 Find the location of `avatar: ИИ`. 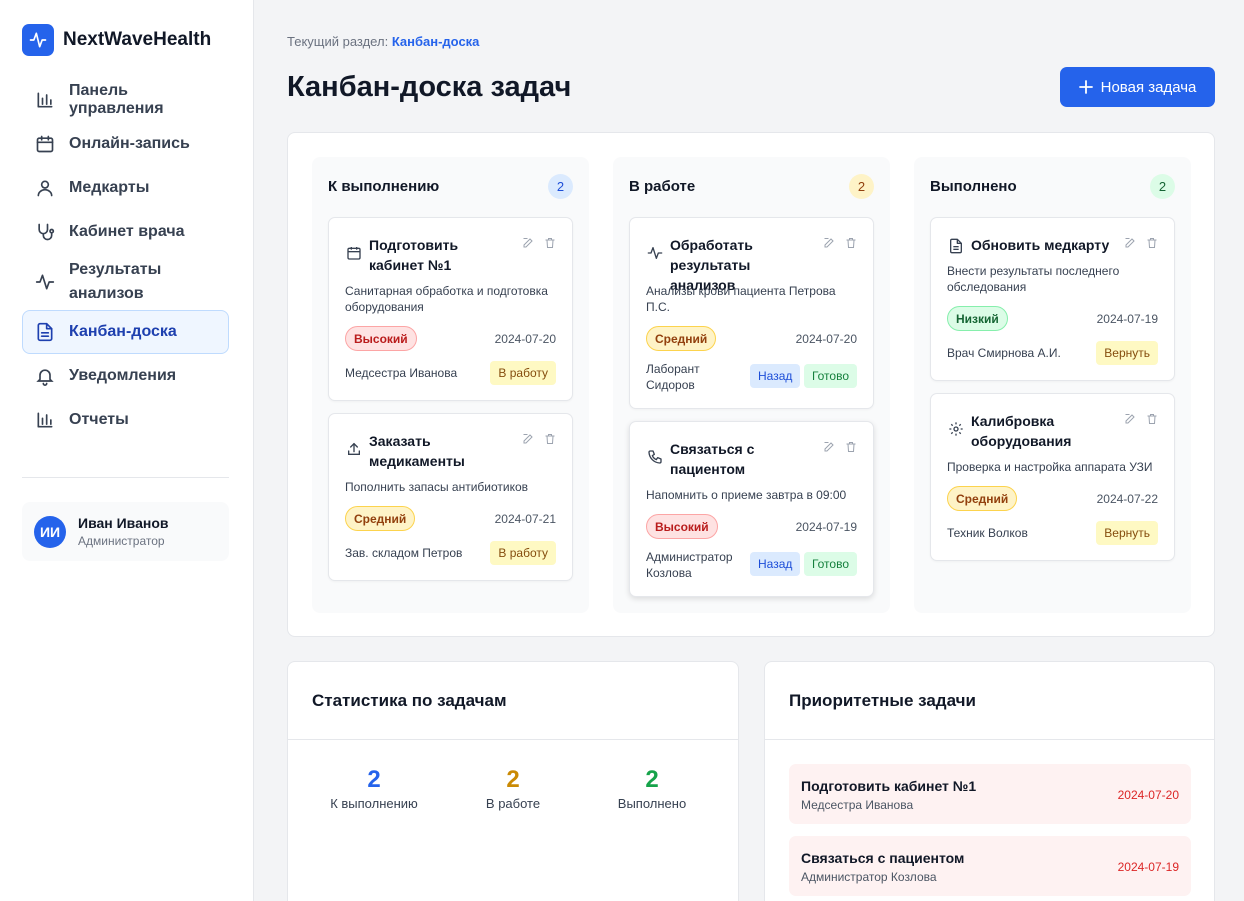

avatar: ИИ is located at coordinates (50, 531).